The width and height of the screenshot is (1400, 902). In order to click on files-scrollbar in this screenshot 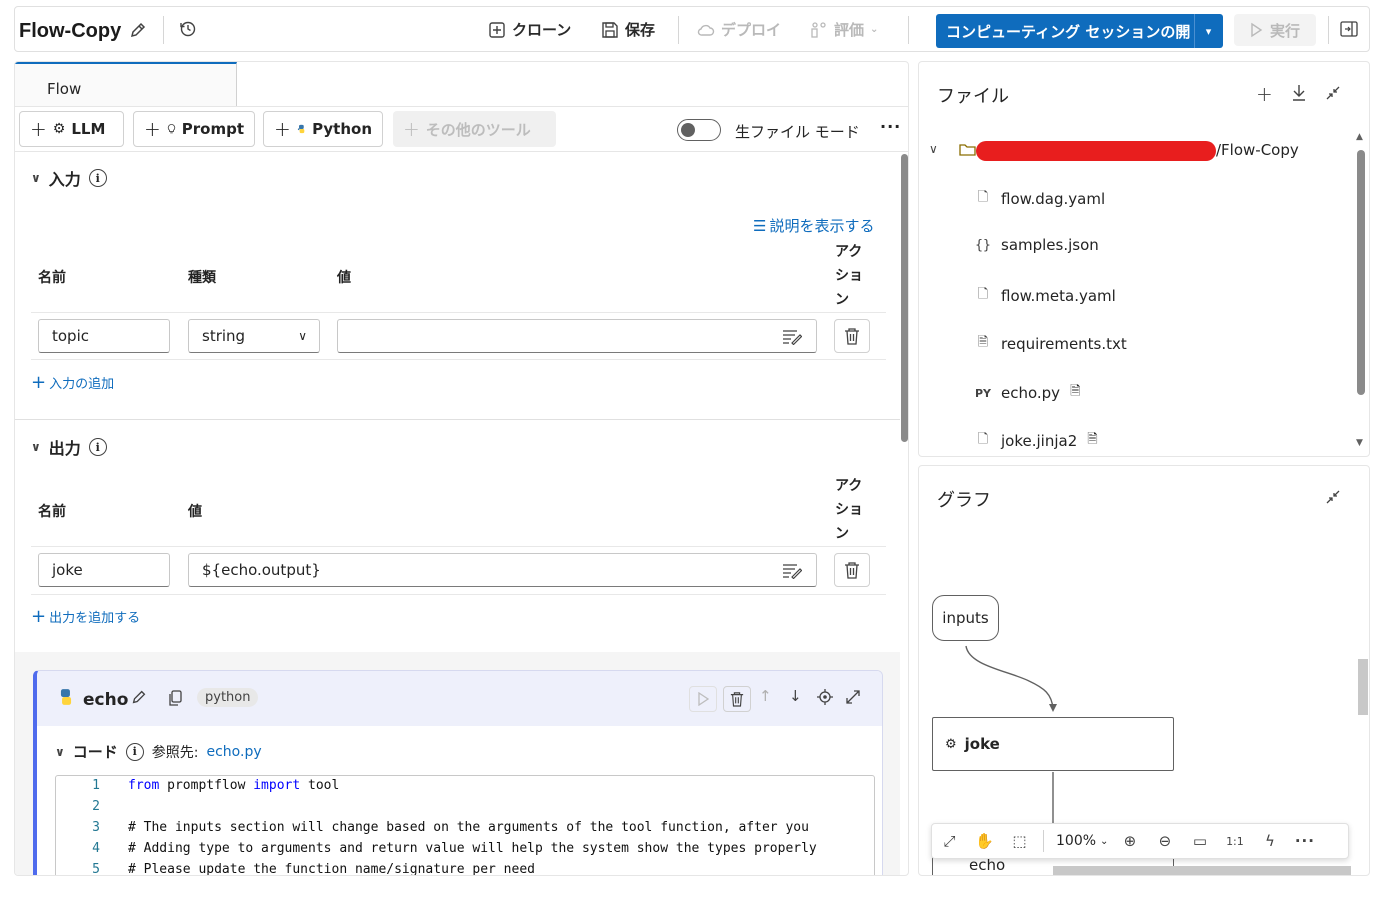, I will do `click(1361, 272)`.